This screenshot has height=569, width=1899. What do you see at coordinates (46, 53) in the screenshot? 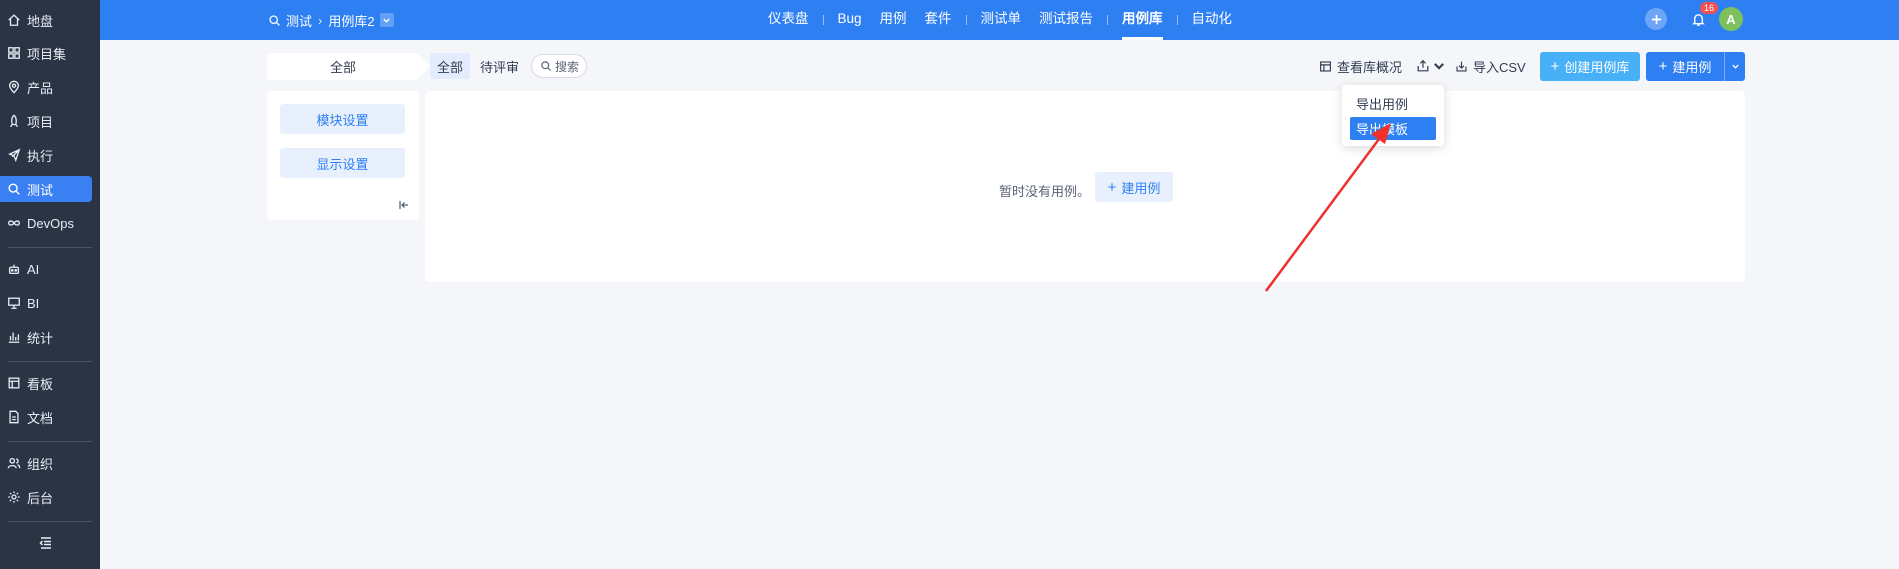
I see `sidebar-item-program: 项目集` at bounding box center [46, 53].